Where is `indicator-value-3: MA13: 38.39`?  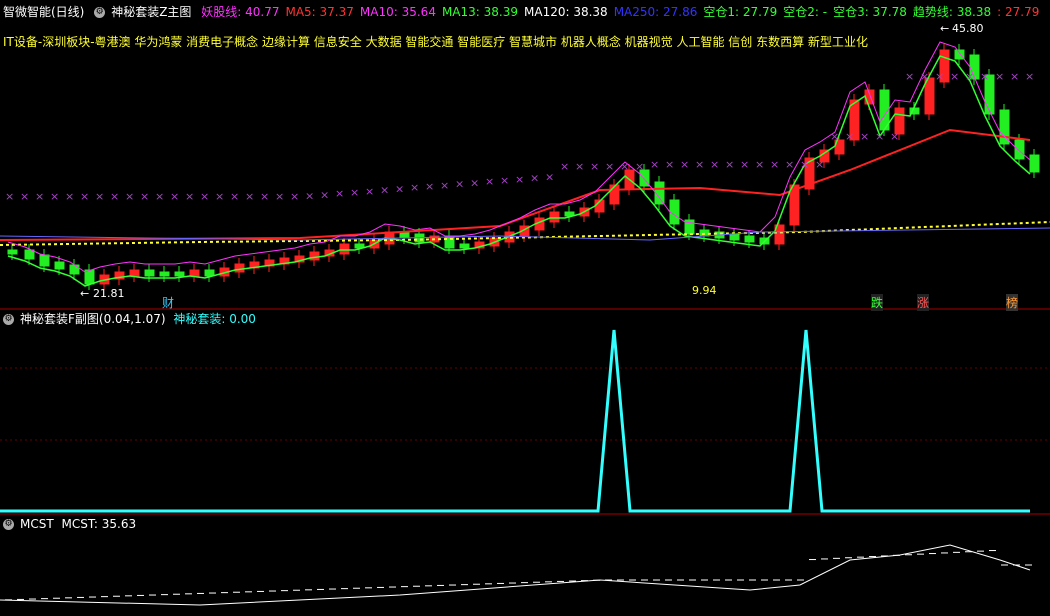
indicator-value-3: MA13: 38.39 is located at coordinates (479, 12).